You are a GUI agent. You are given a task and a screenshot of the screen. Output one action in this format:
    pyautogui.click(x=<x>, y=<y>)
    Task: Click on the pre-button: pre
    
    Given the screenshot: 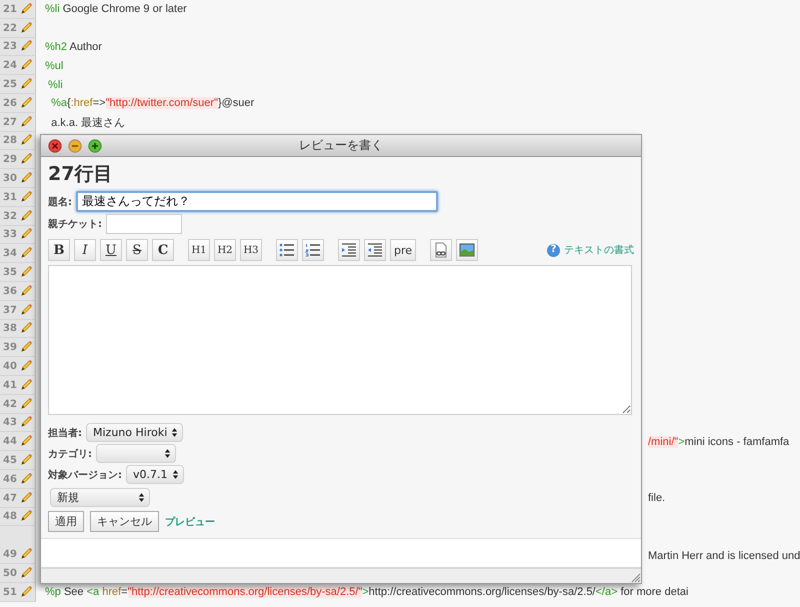 What is the action you would take?
    pyautogui.click(x=403, y=250)
    